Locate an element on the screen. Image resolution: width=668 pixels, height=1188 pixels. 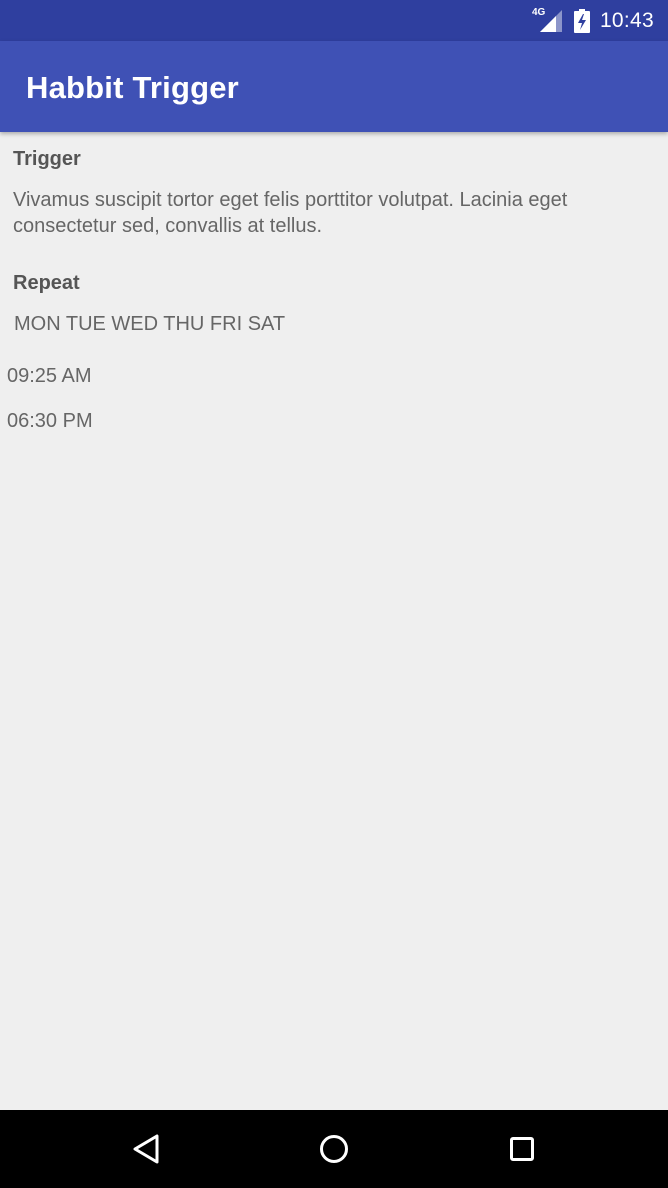
back-icon is located at coordinates (146, 1149).